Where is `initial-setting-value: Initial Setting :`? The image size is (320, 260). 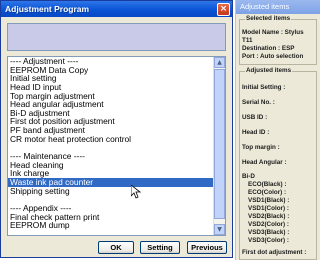 initial-setting-value: Initial Setting : is located at coordinates (264, 87).